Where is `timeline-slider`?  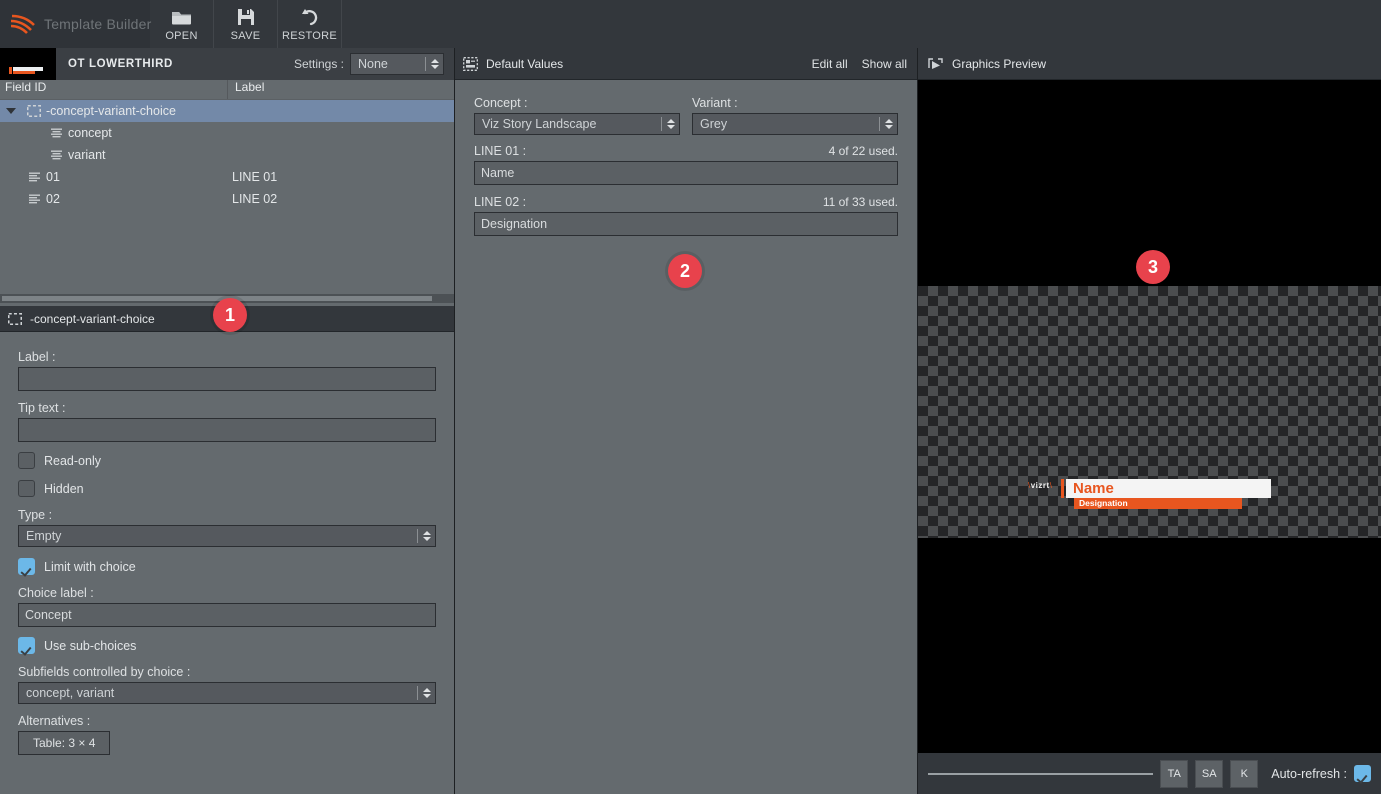 timeline-slider is located at coordinates (1041, 774).